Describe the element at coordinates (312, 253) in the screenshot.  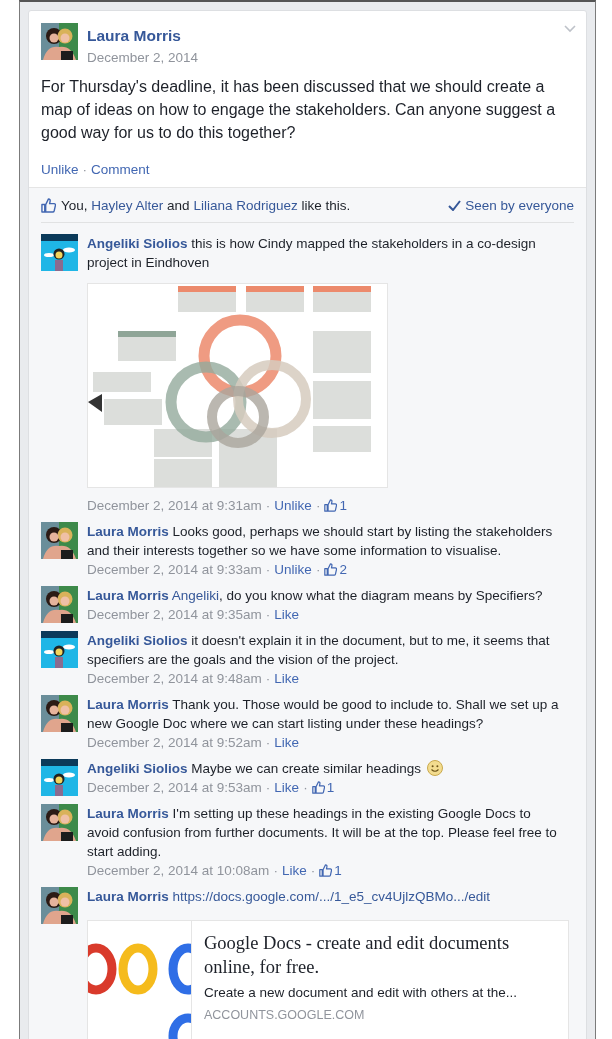
I see `comment-text: Angeliki Siolios this is how Cindy mapped the stakeholders in a co-design project in Eindhoven` at that location.